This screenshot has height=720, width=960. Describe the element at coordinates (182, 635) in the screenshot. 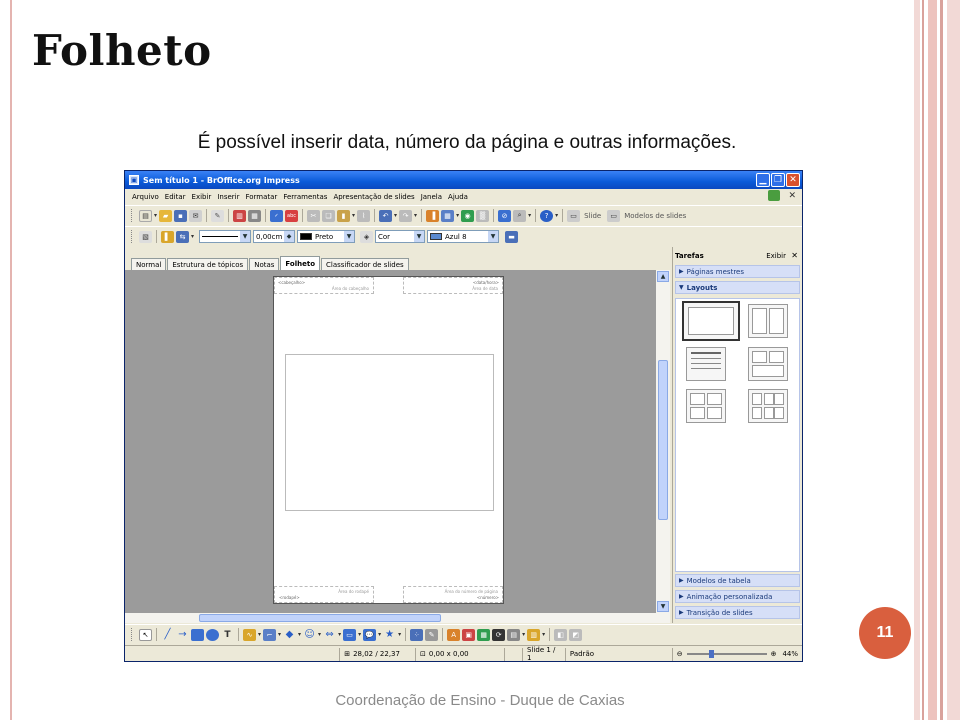

I see `line-arrow-icon: →` at that location.